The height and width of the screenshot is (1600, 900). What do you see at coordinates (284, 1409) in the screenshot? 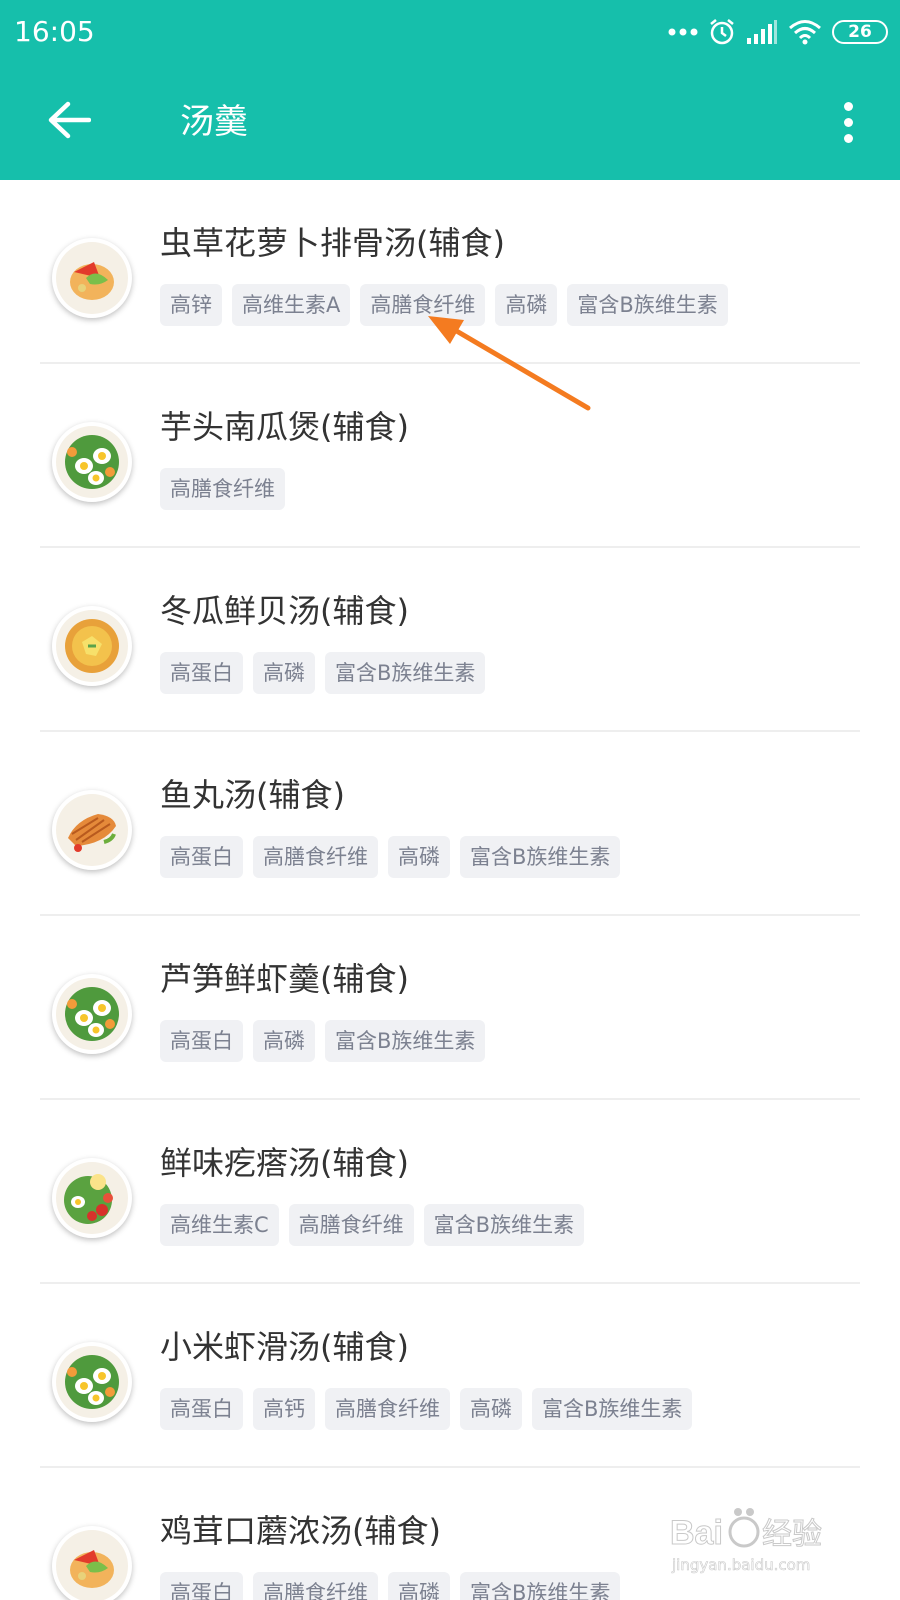
I see `nutrition-tag: 高钙` at bounding box center [284, 1409].